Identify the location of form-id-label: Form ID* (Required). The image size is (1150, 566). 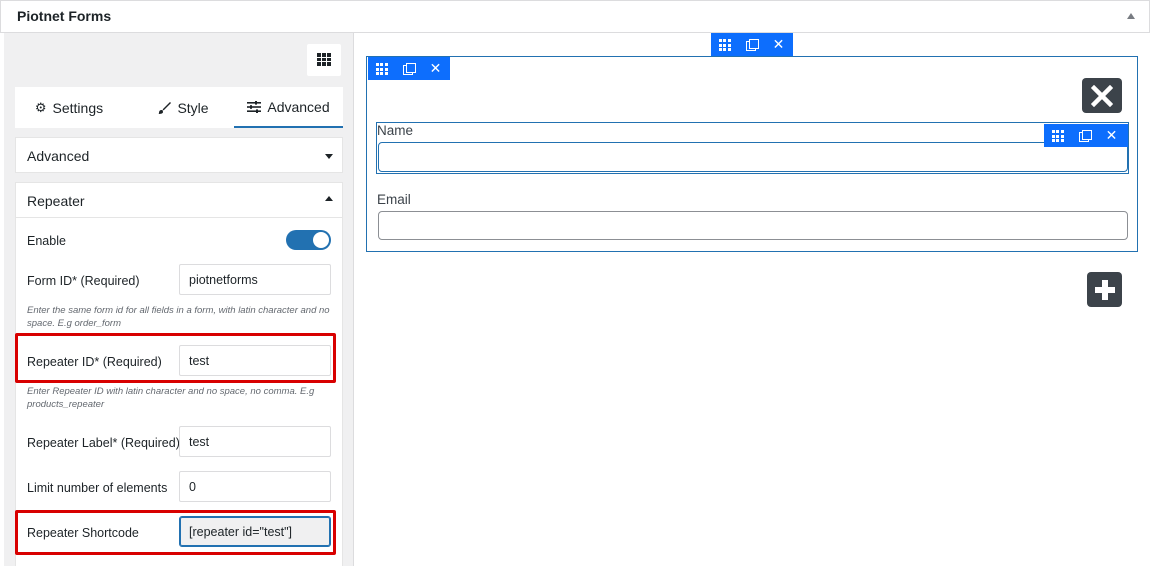
(83, 281).